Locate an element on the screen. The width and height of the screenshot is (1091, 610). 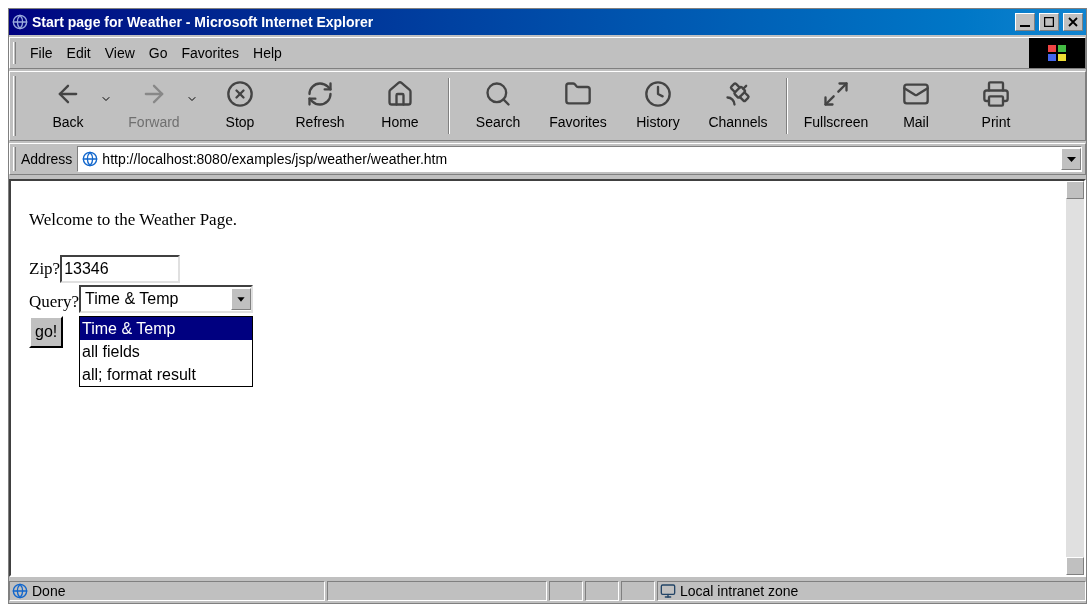
menu-item: File is located at coordinates (41, 53).